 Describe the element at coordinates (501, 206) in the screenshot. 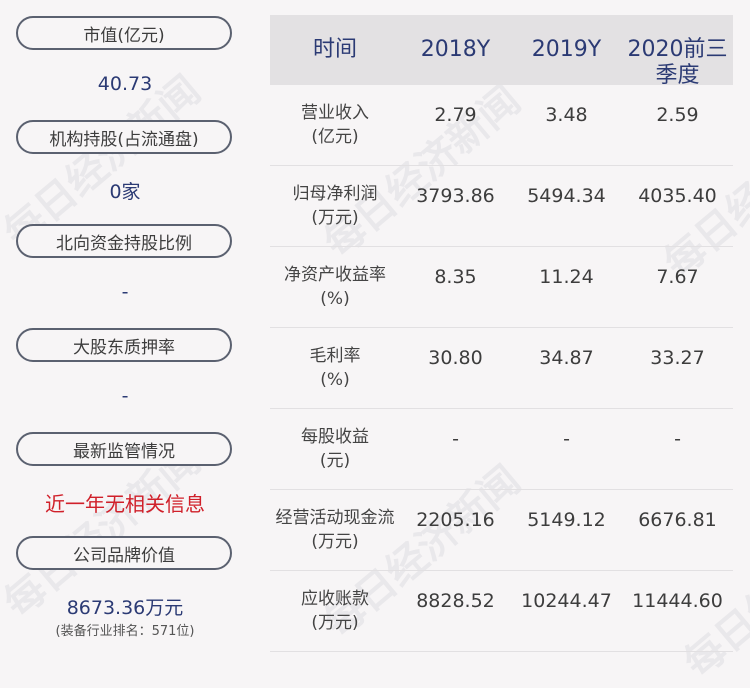

I see `table-row: 归母净利润 (万元) 3793.86 5494.34 4035.40` at that location.